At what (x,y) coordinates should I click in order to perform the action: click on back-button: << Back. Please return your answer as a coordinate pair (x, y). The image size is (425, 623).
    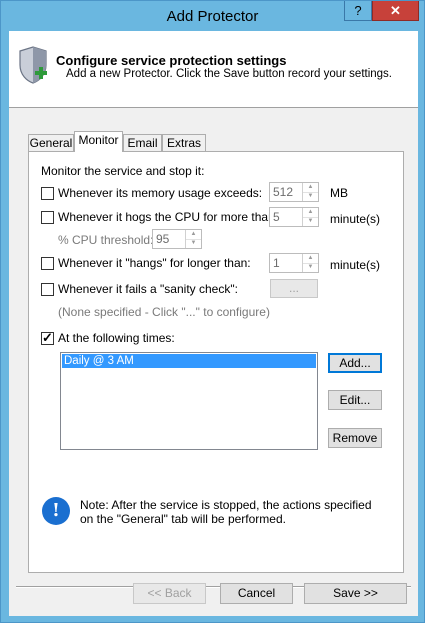
    Looking at the image, I should click on (169, 593).